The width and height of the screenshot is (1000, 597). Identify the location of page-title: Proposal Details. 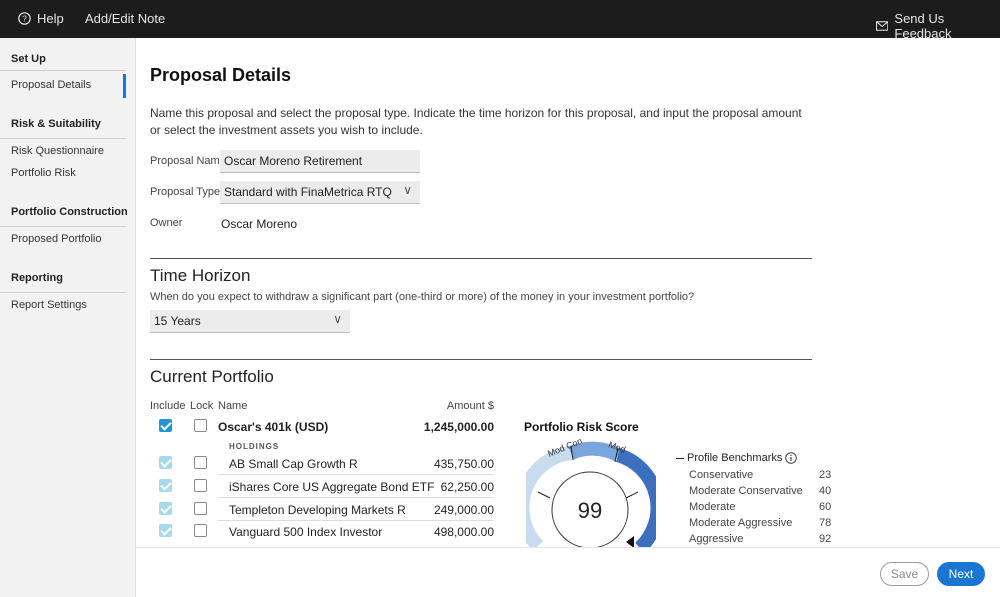
(221, 75).